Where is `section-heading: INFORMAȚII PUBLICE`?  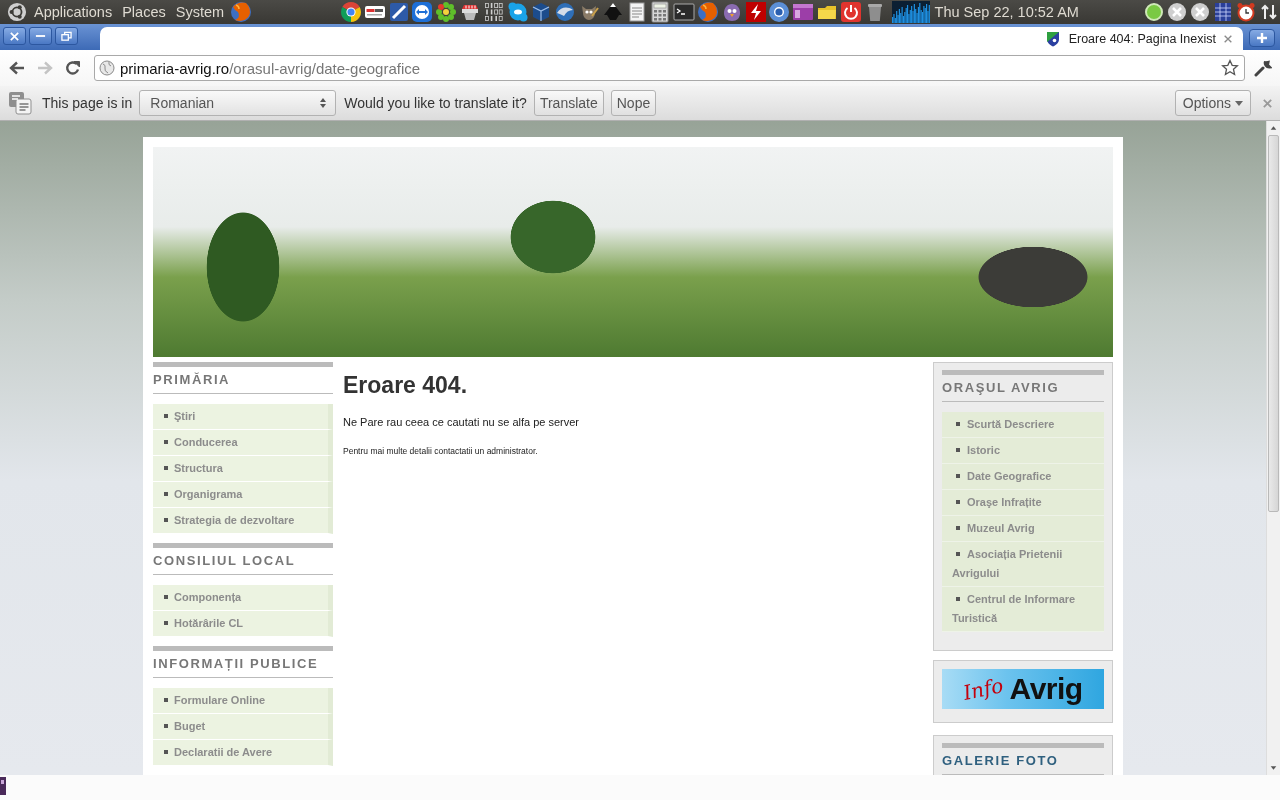 section-heading: INFORMAȚII PUBLICE is located at coordinates (243, 664).